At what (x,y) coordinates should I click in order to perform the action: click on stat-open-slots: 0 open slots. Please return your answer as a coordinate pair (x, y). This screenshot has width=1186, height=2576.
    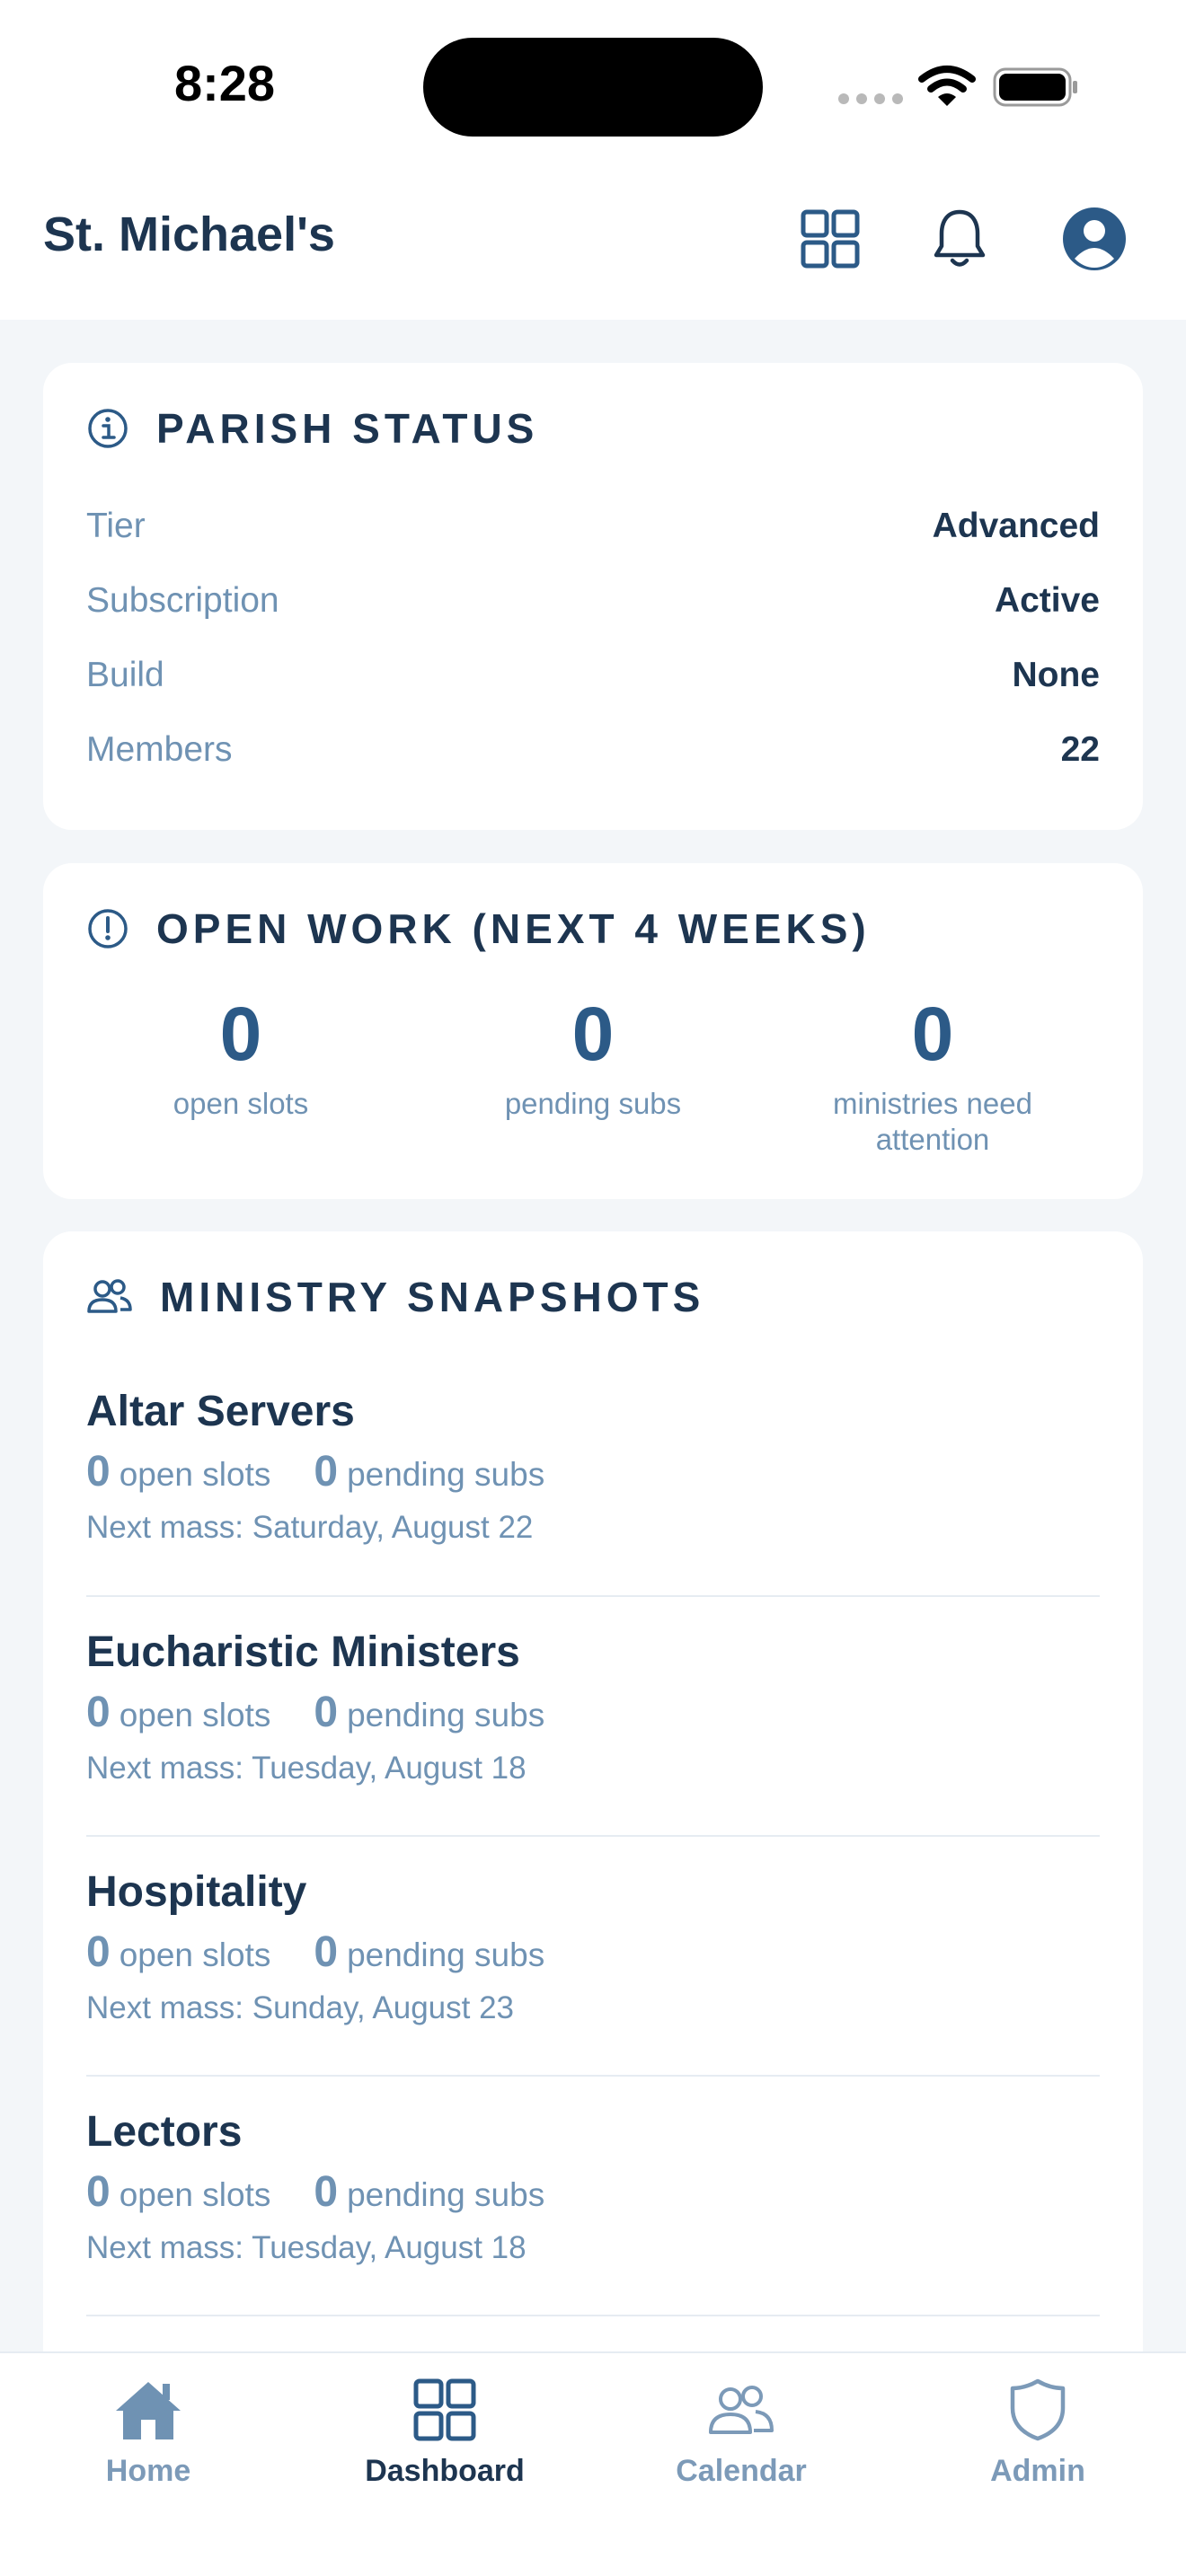
    Looking at the image, I should click on (241, 1055).